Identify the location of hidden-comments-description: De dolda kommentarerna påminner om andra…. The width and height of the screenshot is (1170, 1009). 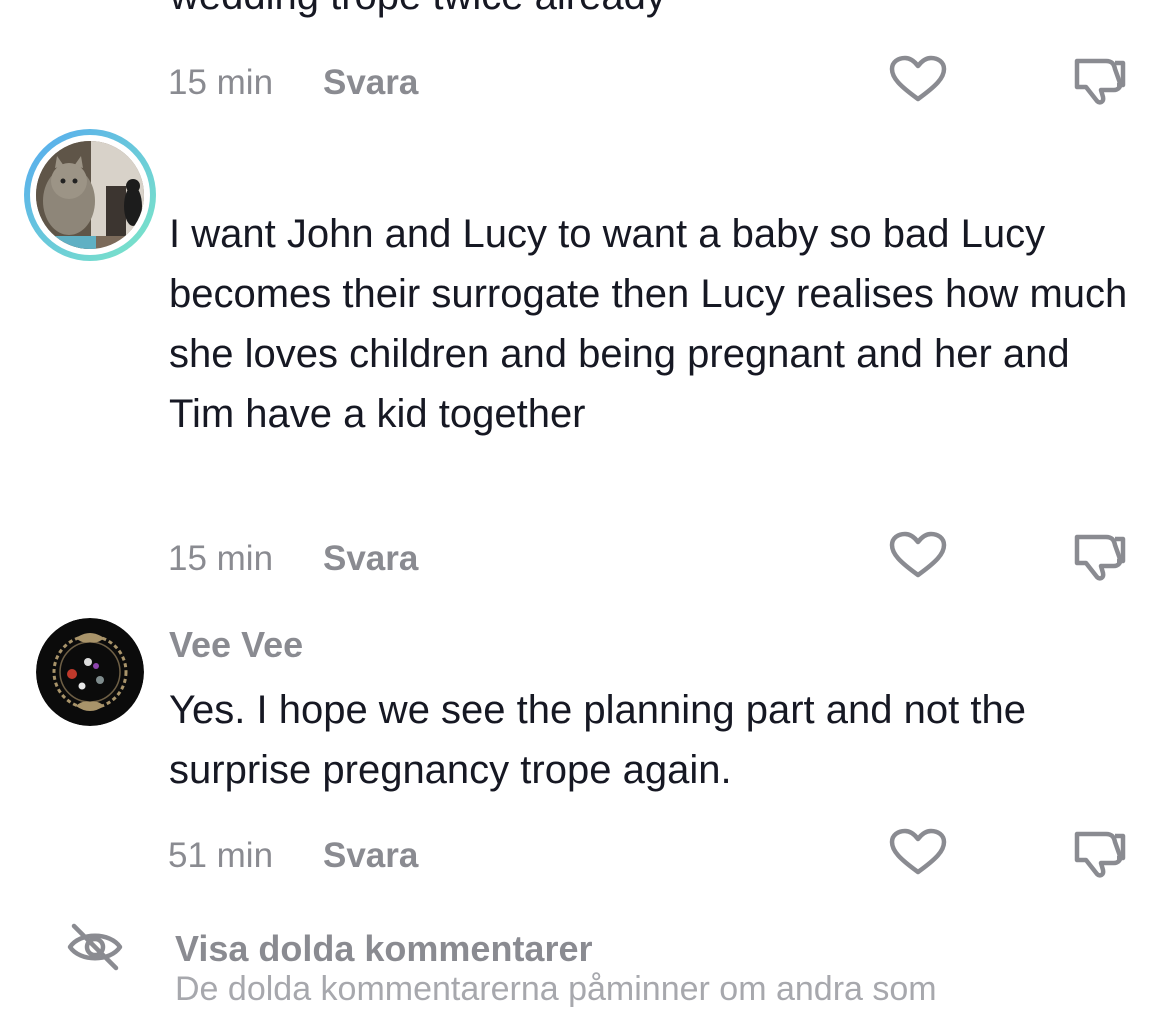
(556, 989).